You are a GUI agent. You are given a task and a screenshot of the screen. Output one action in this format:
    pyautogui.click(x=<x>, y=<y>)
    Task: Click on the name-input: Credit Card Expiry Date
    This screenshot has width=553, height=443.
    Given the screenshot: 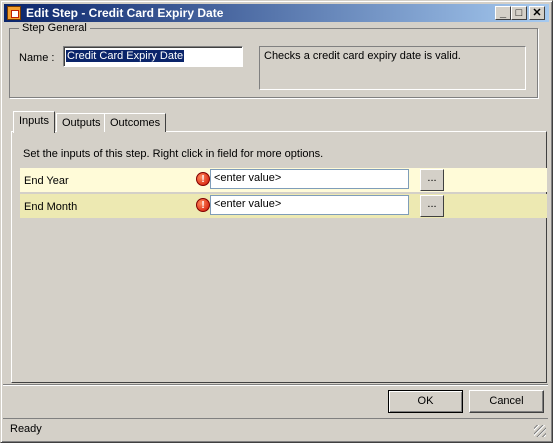 What is the action you would take?
    pyautogui.click(x=153, y=56)
    